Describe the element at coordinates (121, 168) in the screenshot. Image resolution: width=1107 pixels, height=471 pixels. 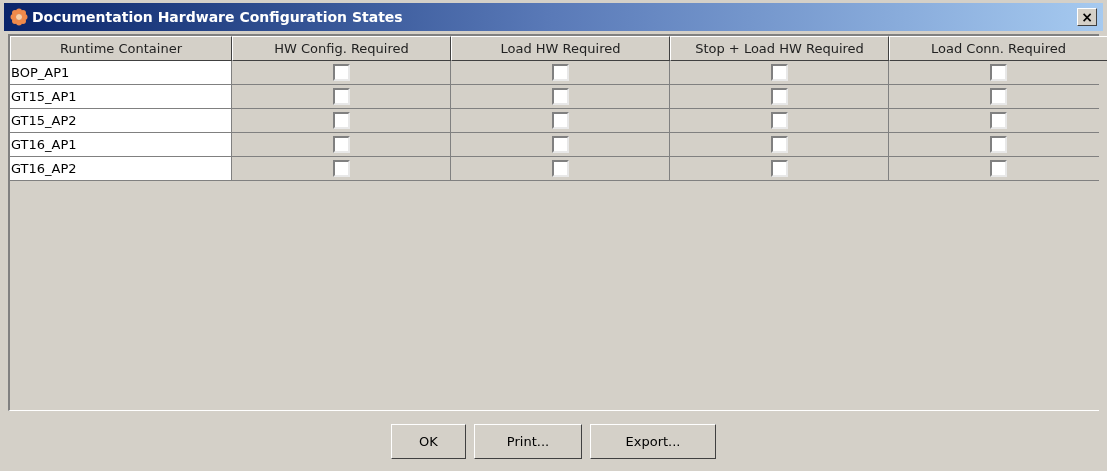
I see `table-cell: GT16_AP2` at that location.